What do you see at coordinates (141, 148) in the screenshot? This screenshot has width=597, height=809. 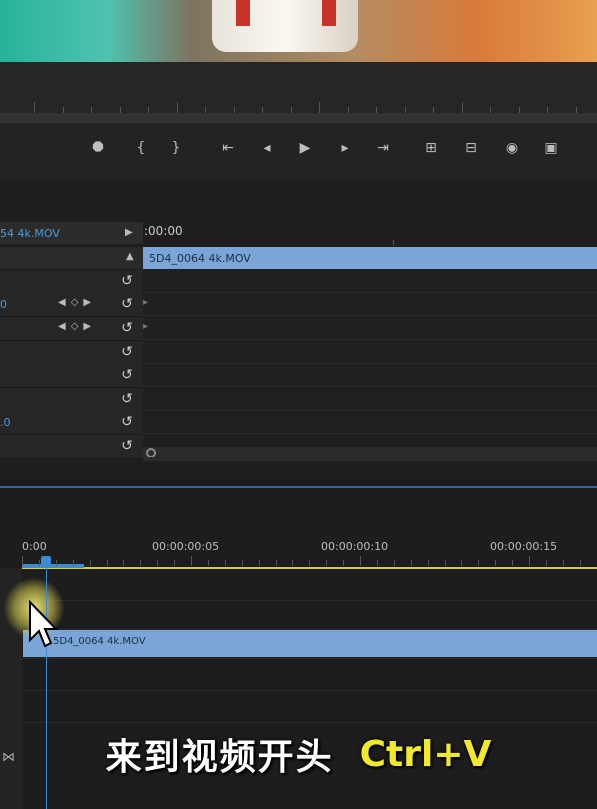 I see `mark-in-icon: {` at bounding box center [141, 148].